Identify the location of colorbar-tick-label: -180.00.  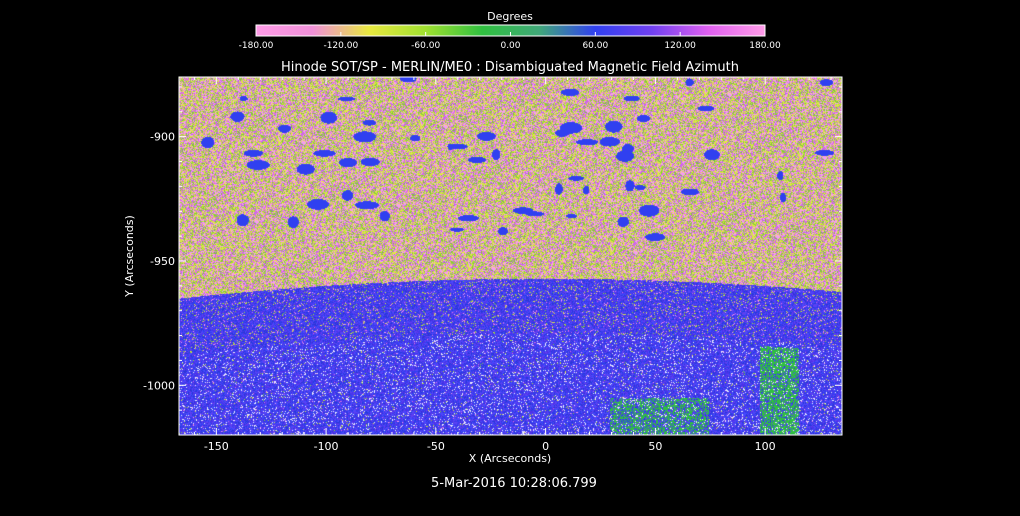
(256, 46).